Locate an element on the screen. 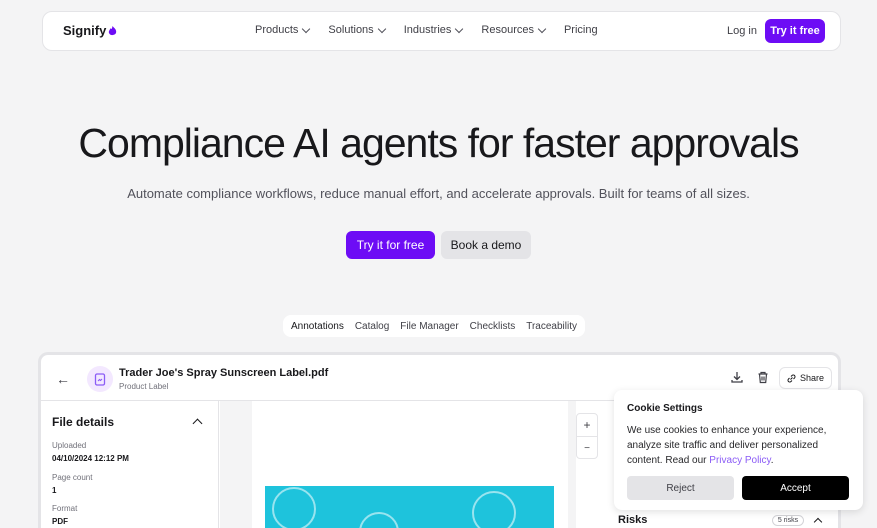  file-icon is located at coordinates (100, 379).